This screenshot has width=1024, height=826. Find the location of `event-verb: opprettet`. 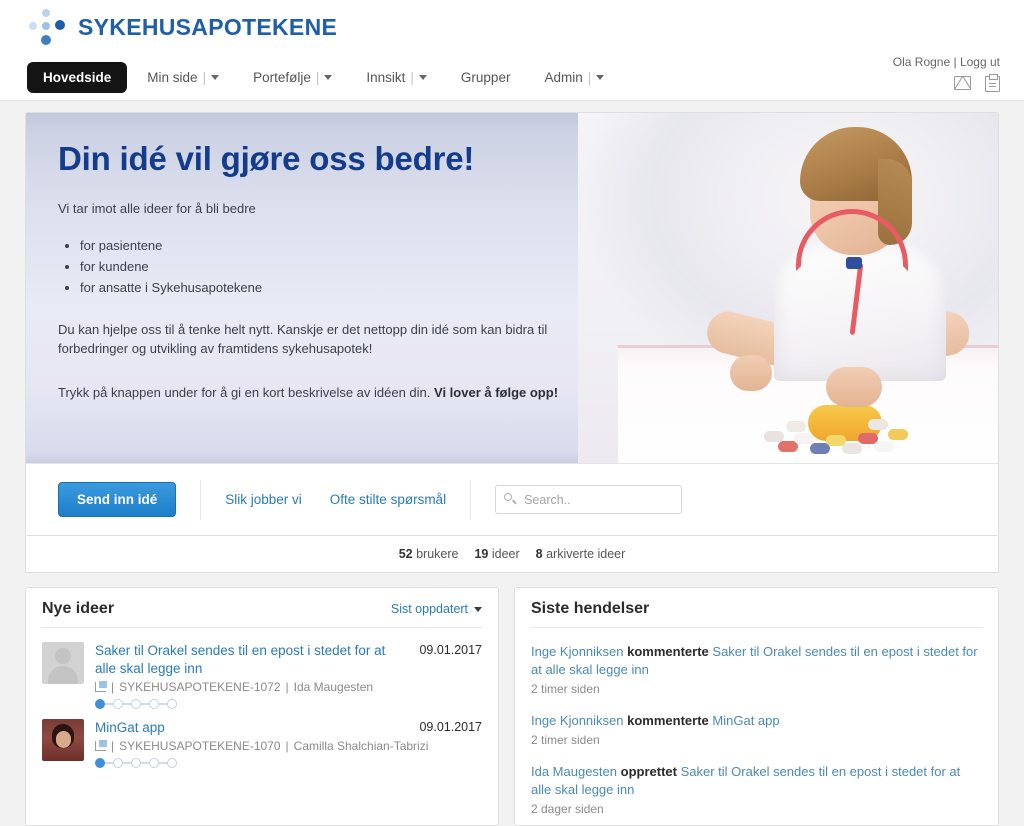

event-verb: opprettet is located at coordinates (648, 771).